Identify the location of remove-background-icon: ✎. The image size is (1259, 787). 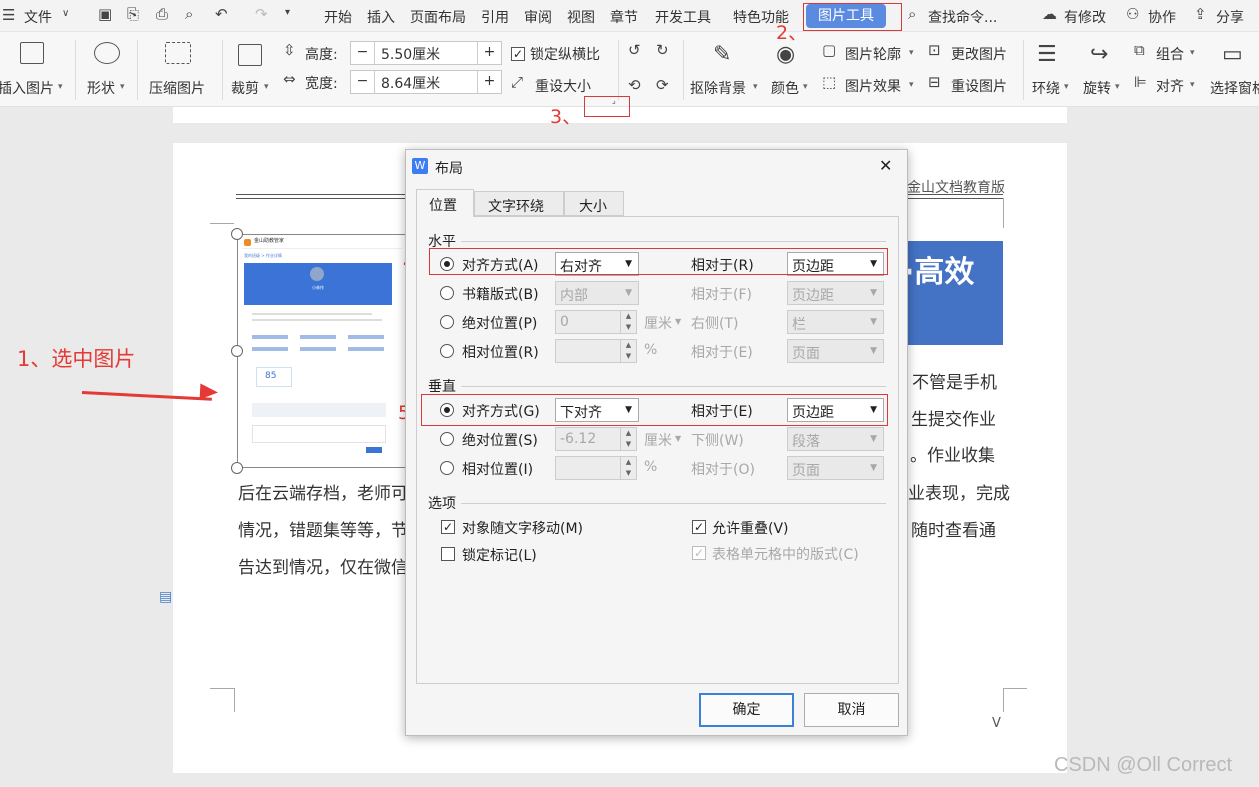
(722, 54).